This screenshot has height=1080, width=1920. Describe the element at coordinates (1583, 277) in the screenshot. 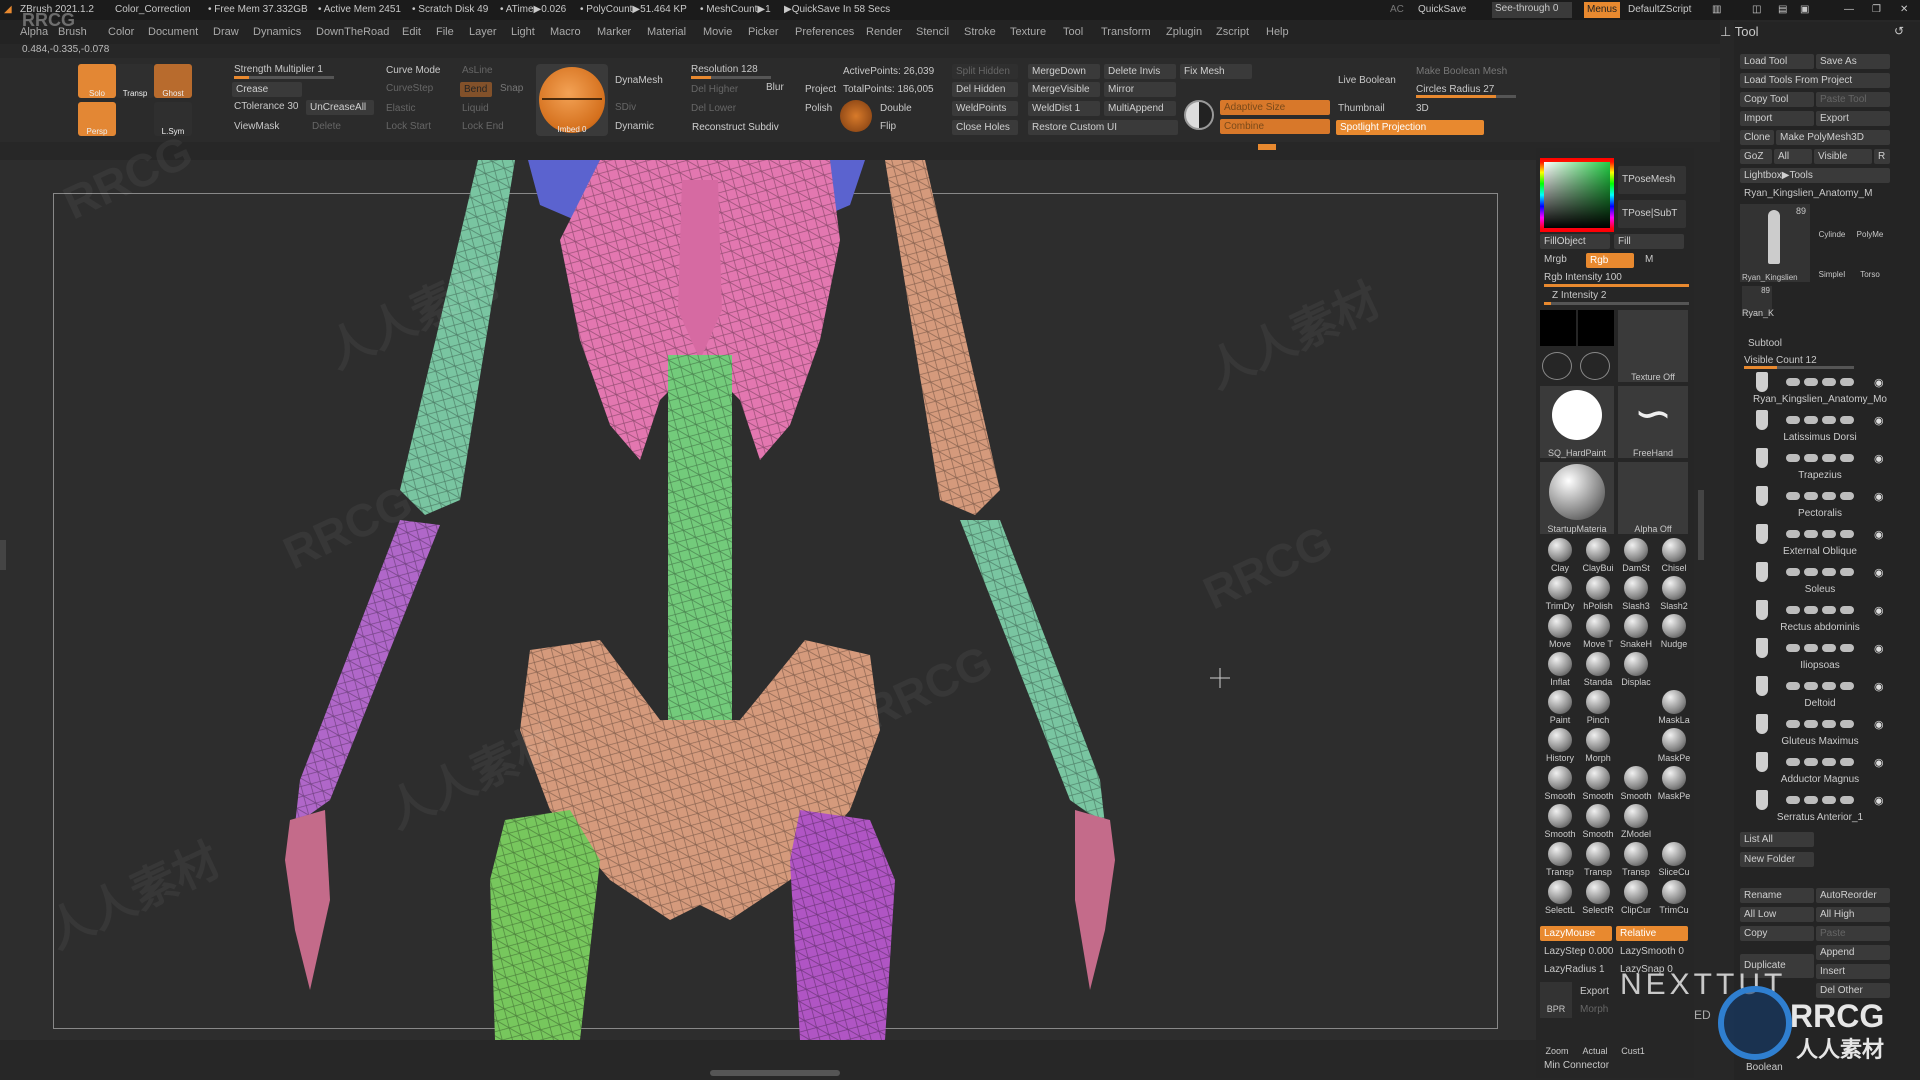

I see `rgb-intensity-slider: Rgb Intensity 100` at that location.